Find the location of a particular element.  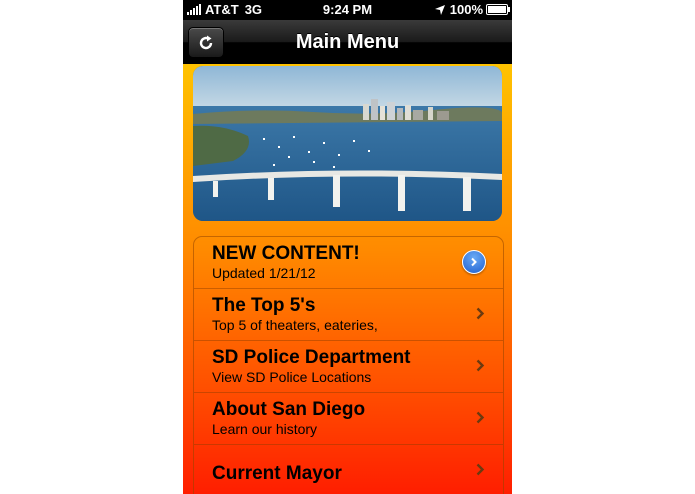

menu-item-subtitle: View SD Police Locations is located at coordinates (292, 377).